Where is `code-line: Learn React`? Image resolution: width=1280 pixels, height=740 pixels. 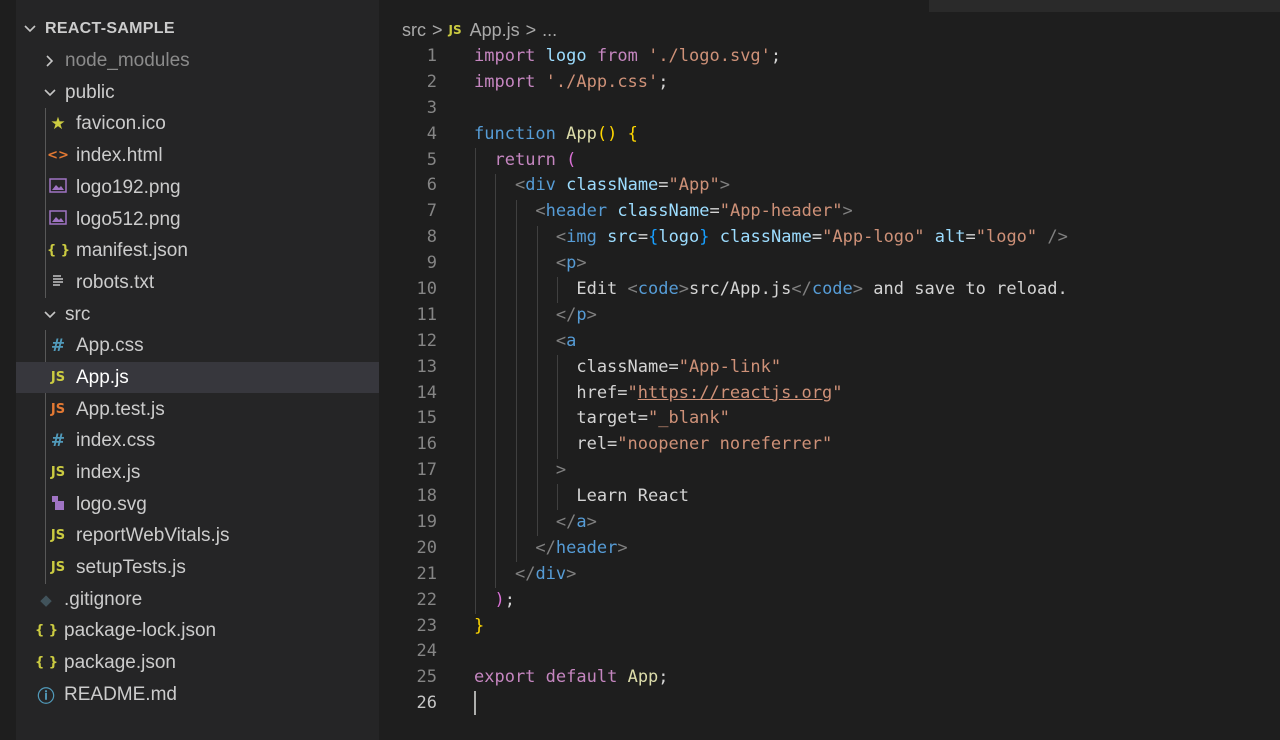 code-line: Learn React is located at coordinates (771, 497).